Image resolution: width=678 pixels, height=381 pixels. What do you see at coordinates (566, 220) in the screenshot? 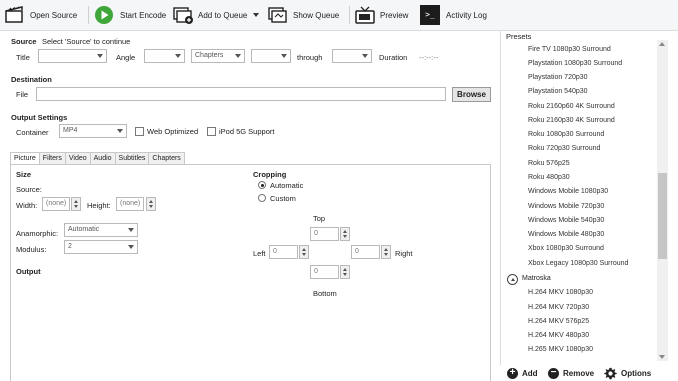
I see `preset-item: Windows Mobile 540p30` at bounding box center [566, 220].